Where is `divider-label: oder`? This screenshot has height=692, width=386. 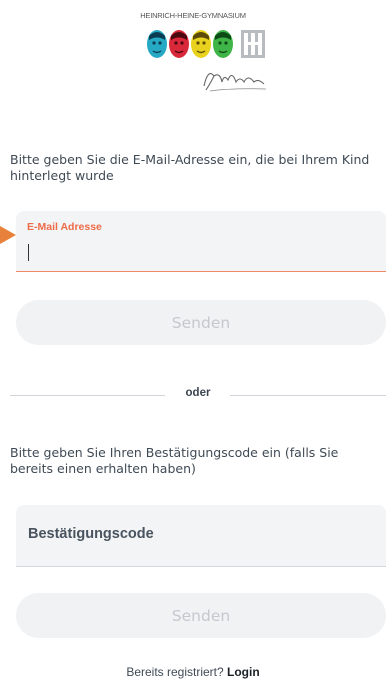
divider-label: oder is located at coordinates (198, 393).